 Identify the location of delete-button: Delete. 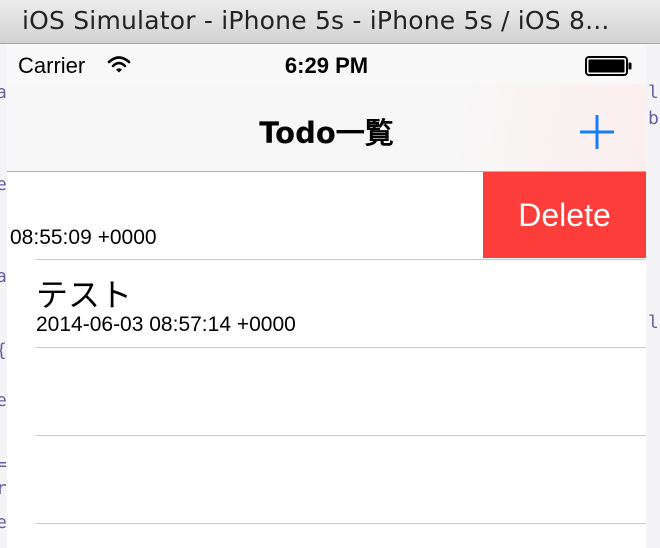
(564, 215).